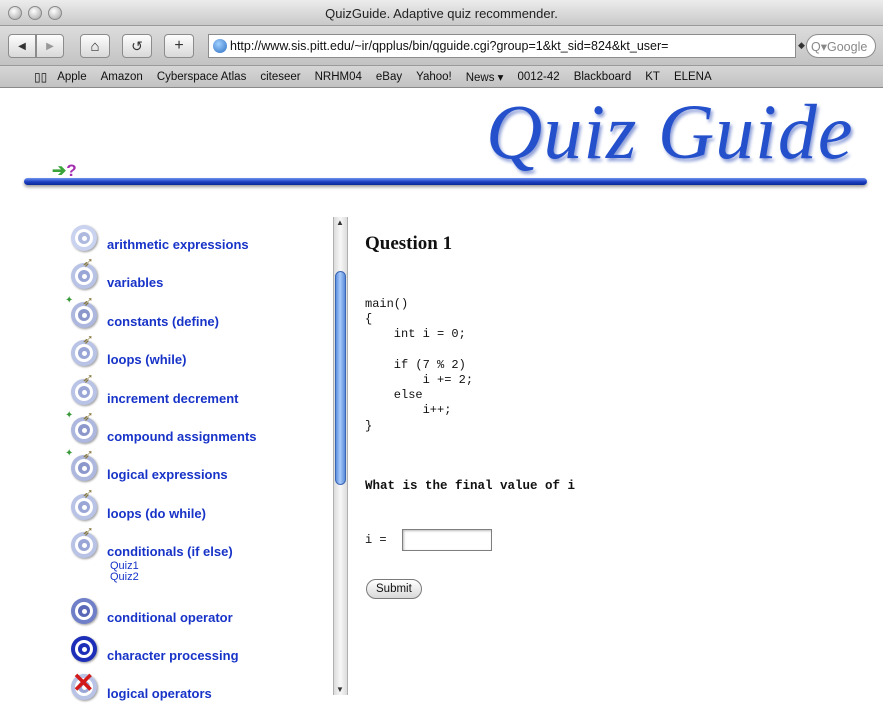 The image size is (883, 707). I want to click on topic-label: logical operators, so click(159, 693).